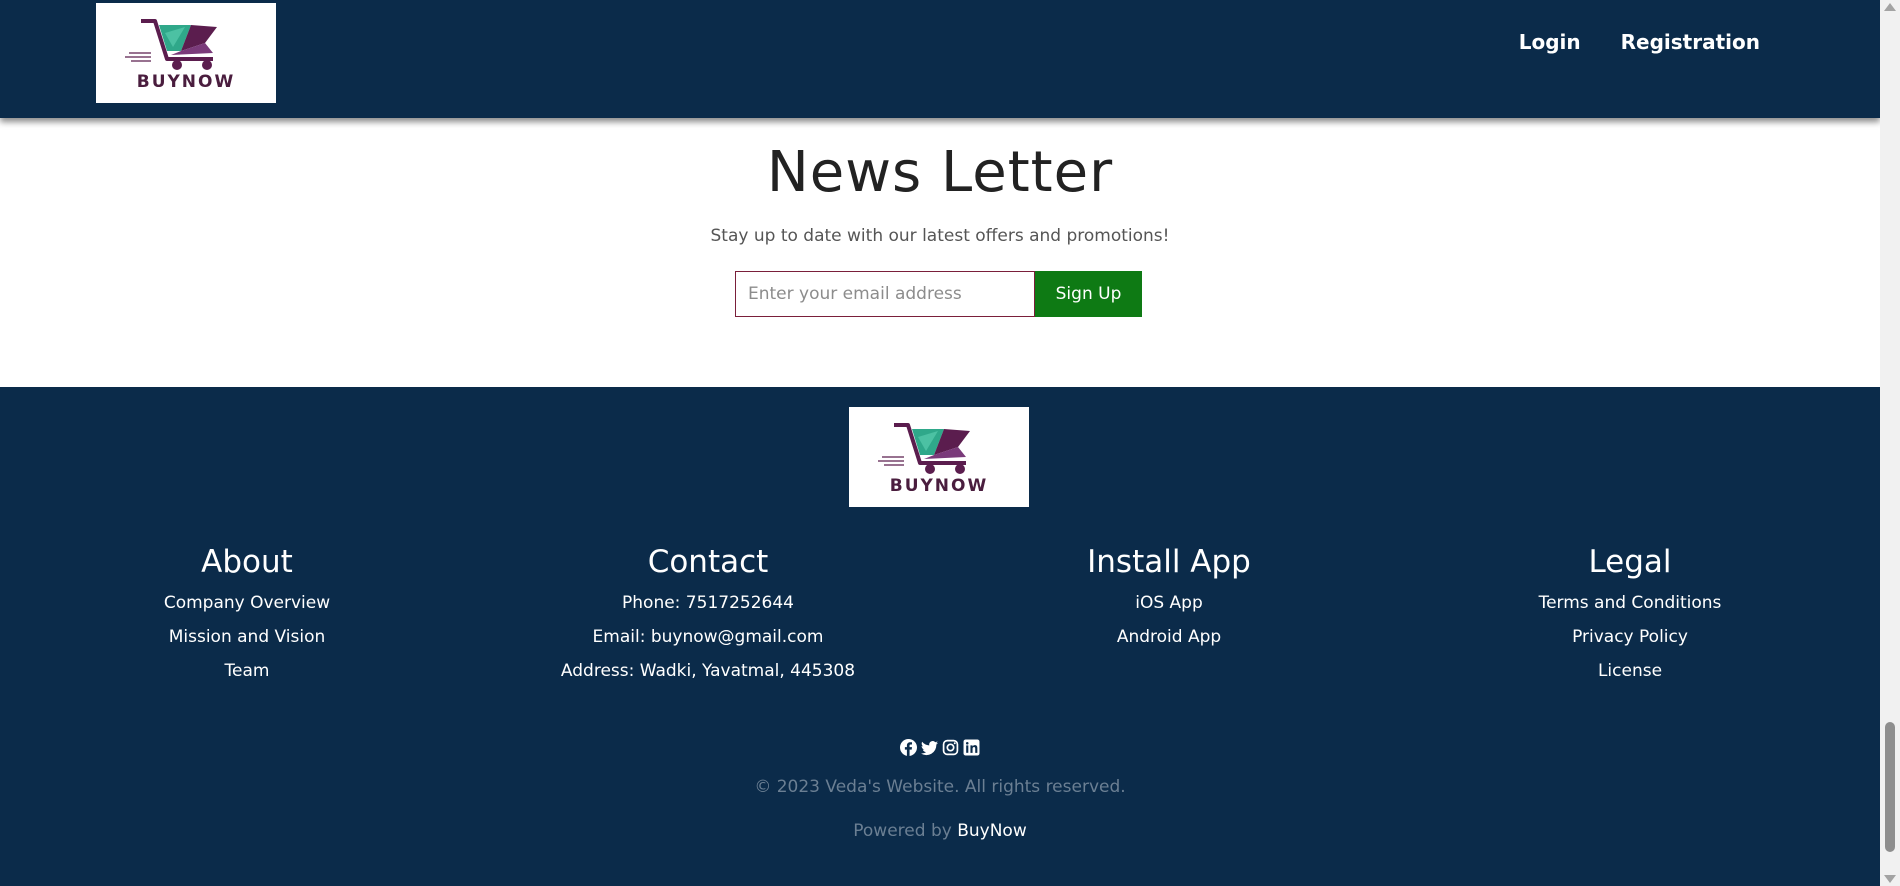  I want to click on powered-by: Powered by BuyNow, so click(940, 831).